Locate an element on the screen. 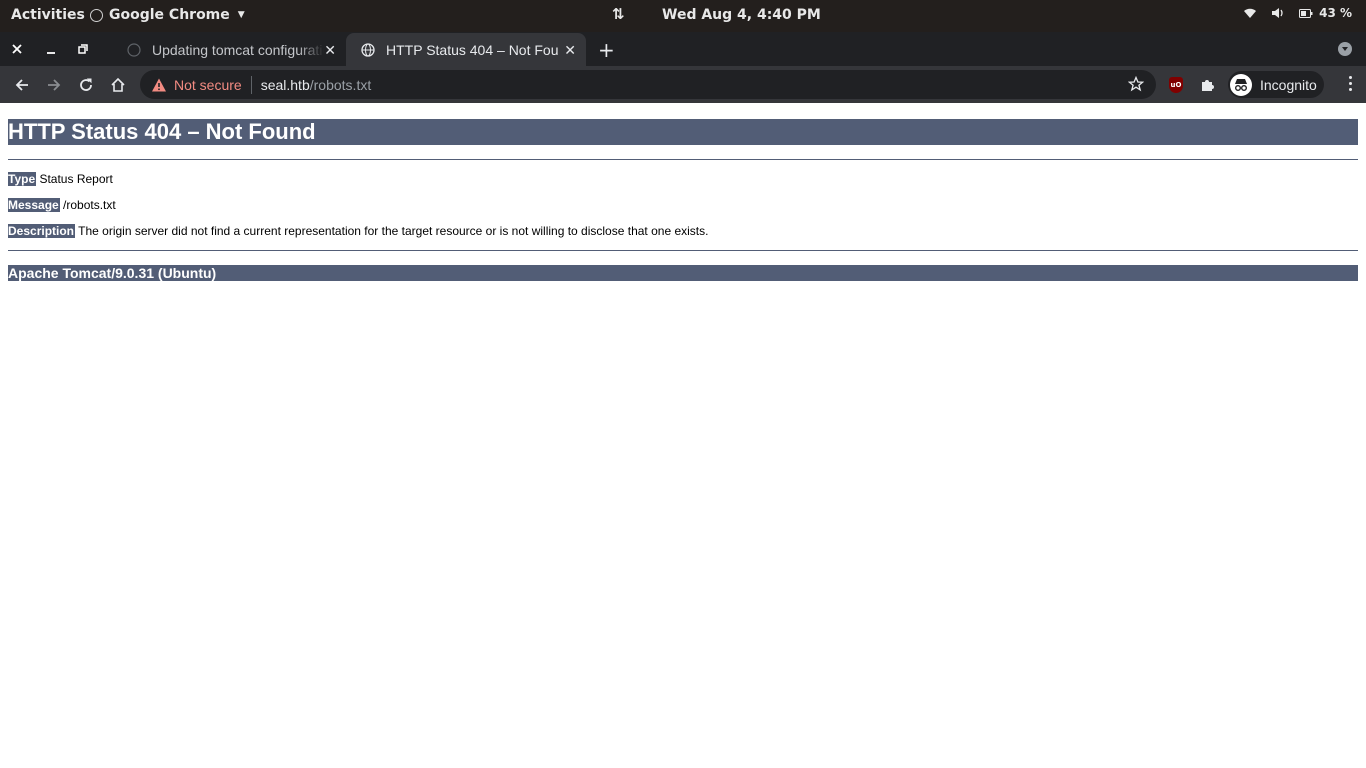 The height and width of the screenshot is (768, 1366). url-path: /robots.txt is located at coordinates (340, 84).